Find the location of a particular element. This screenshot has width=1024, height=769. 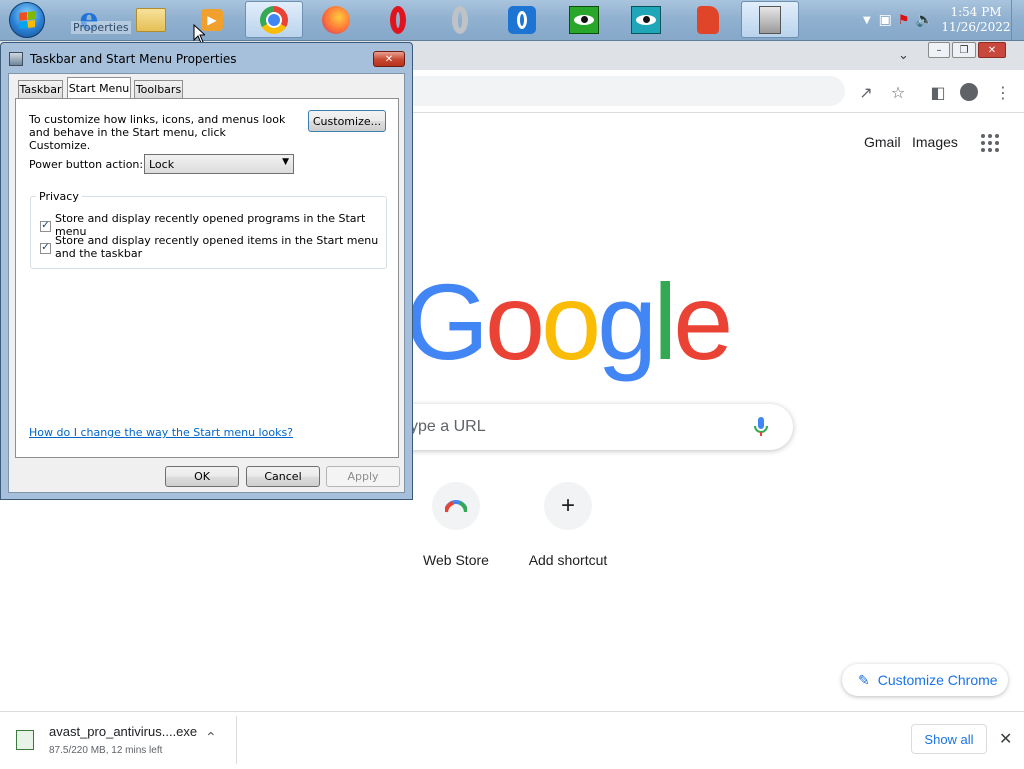

clock: 1:54 PM 11/26/2022 is located at coordinates (976, 20).